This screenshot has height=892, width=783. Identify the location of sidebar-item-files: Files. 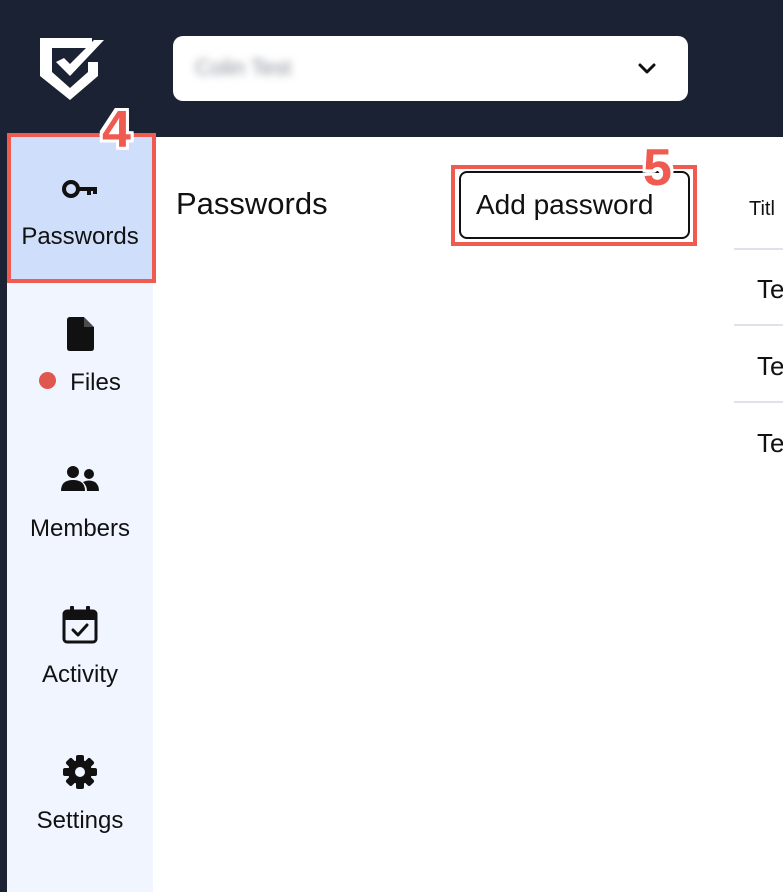
(80, 356).